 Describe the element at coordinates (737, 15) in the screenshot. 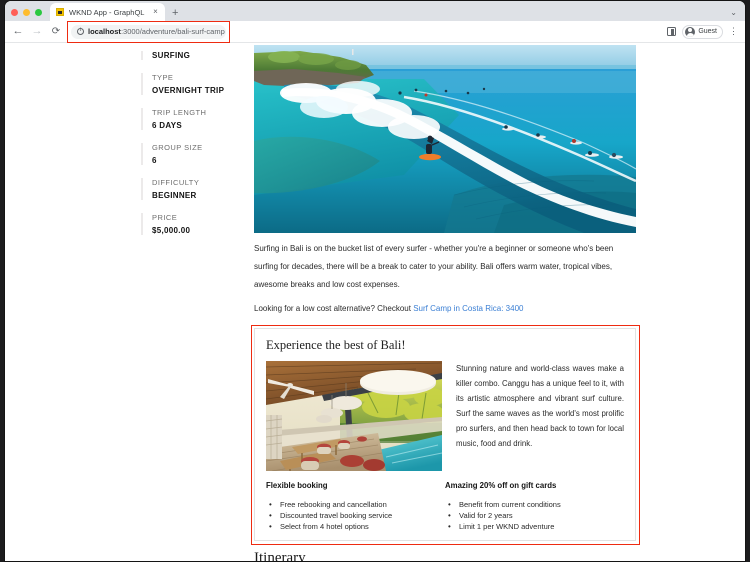

I see `chevron-down-icon: ⌄` at that location.